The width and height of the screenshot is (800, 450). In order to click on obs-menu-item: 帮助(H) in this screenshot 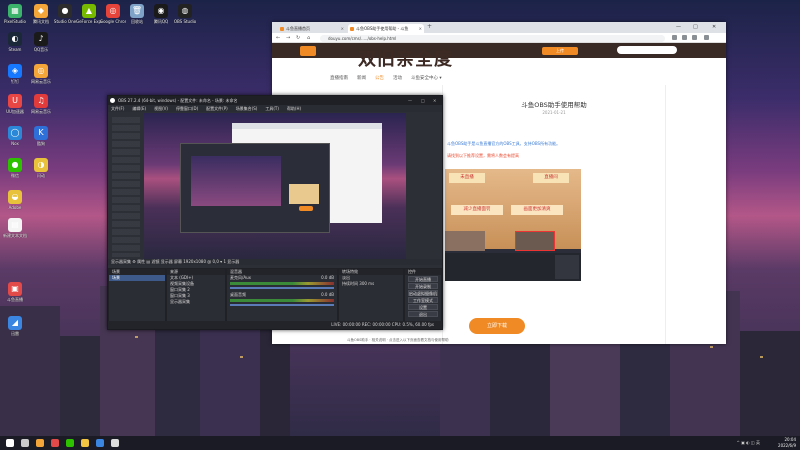, I will do `click(294, 108)`.